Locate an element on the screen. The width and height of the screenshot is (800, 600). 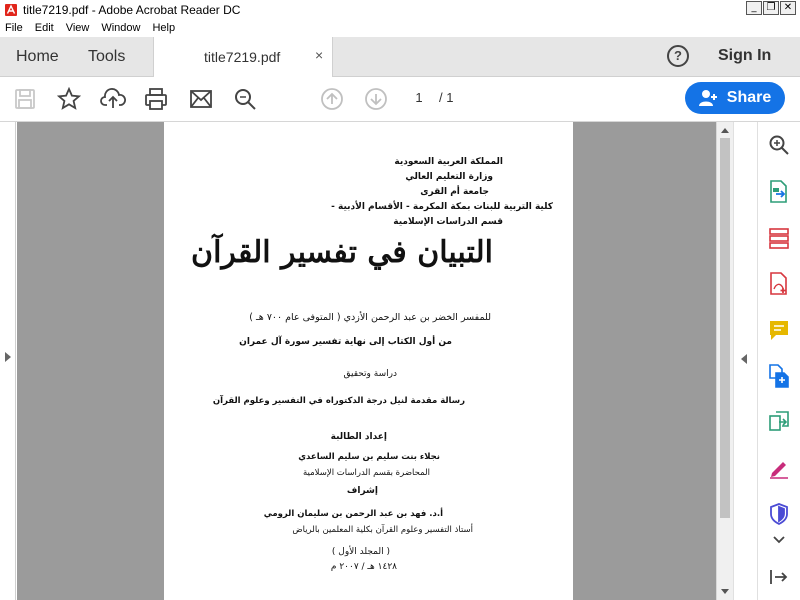
left-panel-toggle is located at coordinates (8, 361).